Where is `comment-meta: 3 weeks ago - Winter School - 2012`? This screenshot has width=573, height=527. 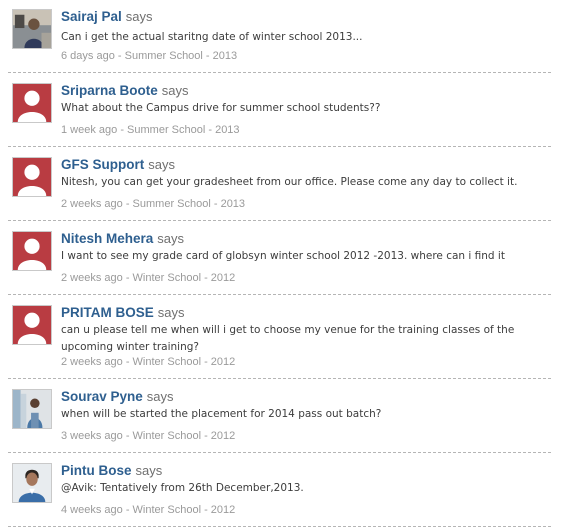 comment-meta: 3 weeks ago - Winter School - 2012 is located at coordinates (148, 436).